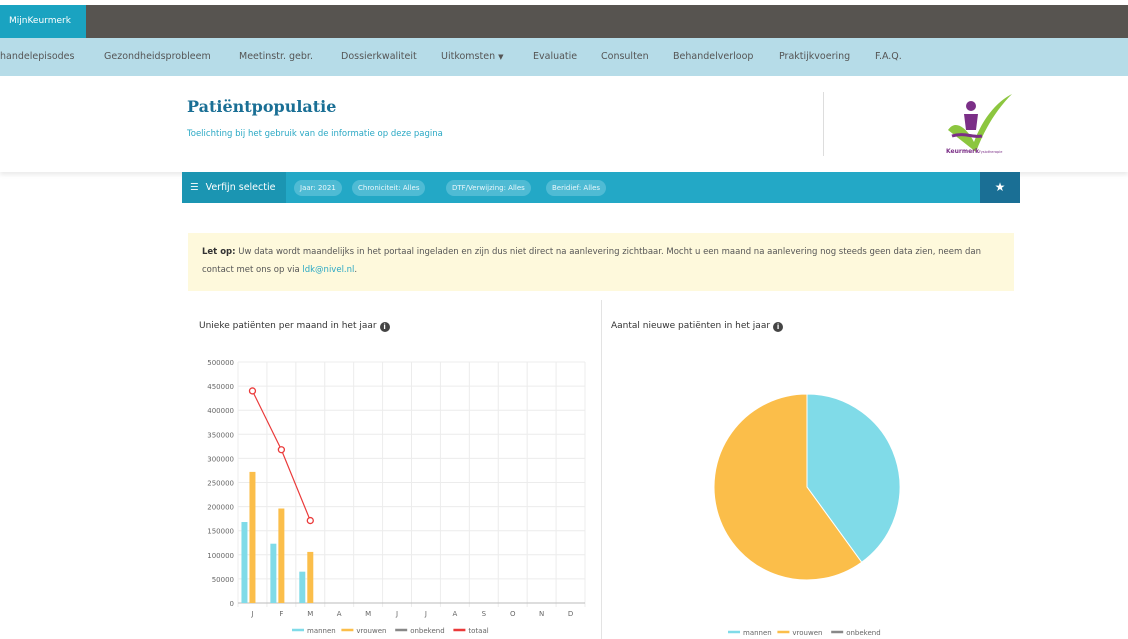  I want to click on star-icon: ★, so click(1000, 187).